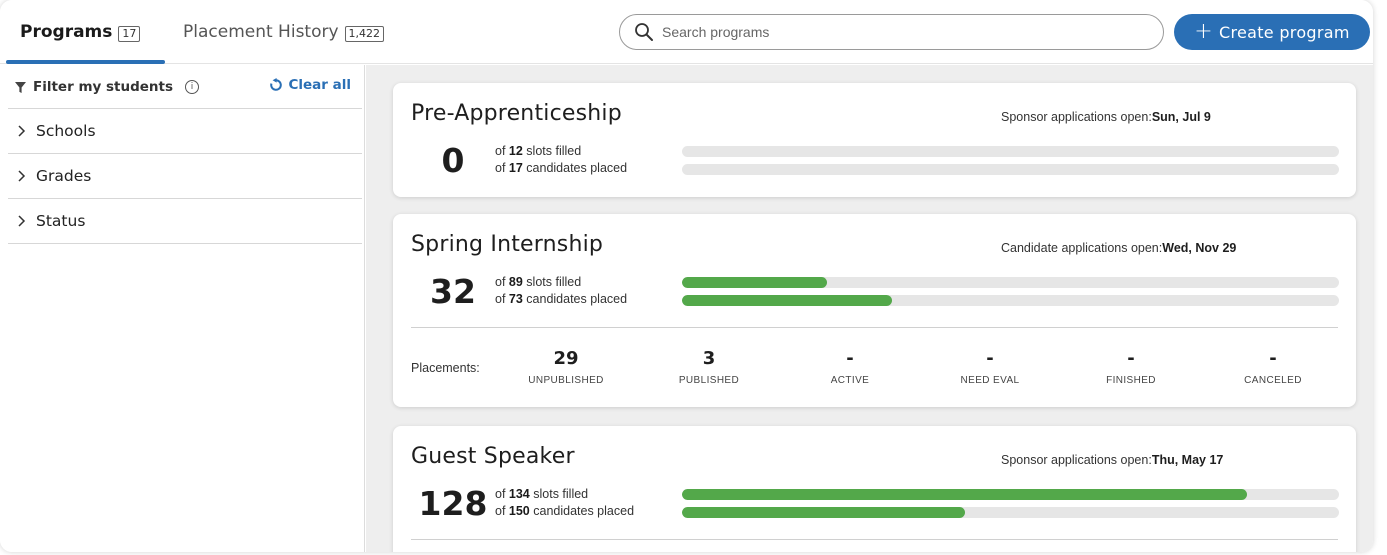 Image resolution: width=1387 pixels, height=555 pixels. I want to click on tab-programs-label: Programs, so click(66, 32).